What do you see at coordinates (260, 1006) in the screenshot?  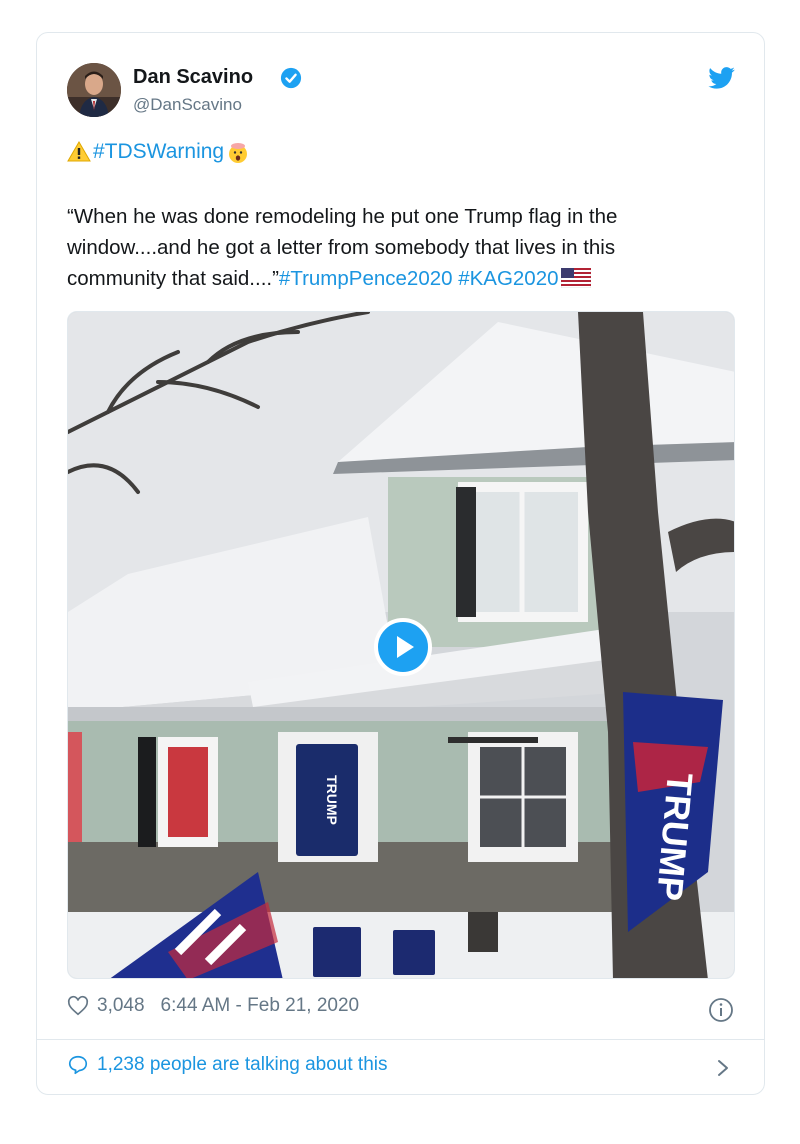 I see `timestamp: 6:44 AM - Feb 21, 2020` at bounding box center [260, 1006].